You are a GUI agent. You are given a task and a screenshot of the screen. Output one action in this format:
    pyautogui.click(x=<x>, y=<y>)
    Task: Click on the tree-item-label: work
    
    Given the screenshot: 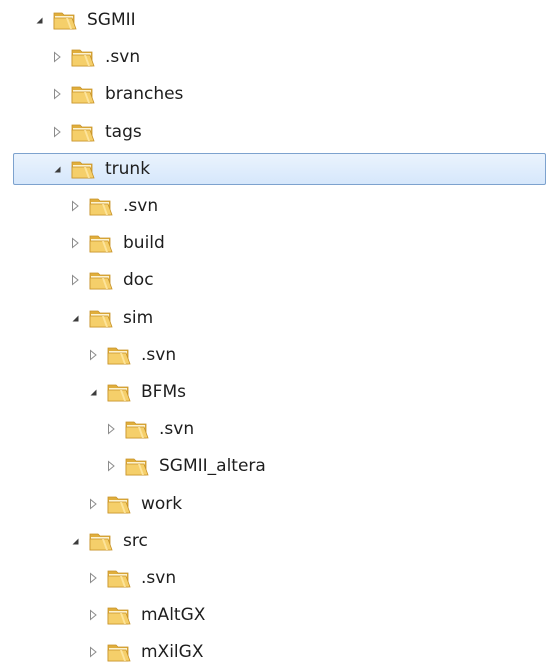 What is the action you would take?
    pyautogui.click(x=162, y=503)
    